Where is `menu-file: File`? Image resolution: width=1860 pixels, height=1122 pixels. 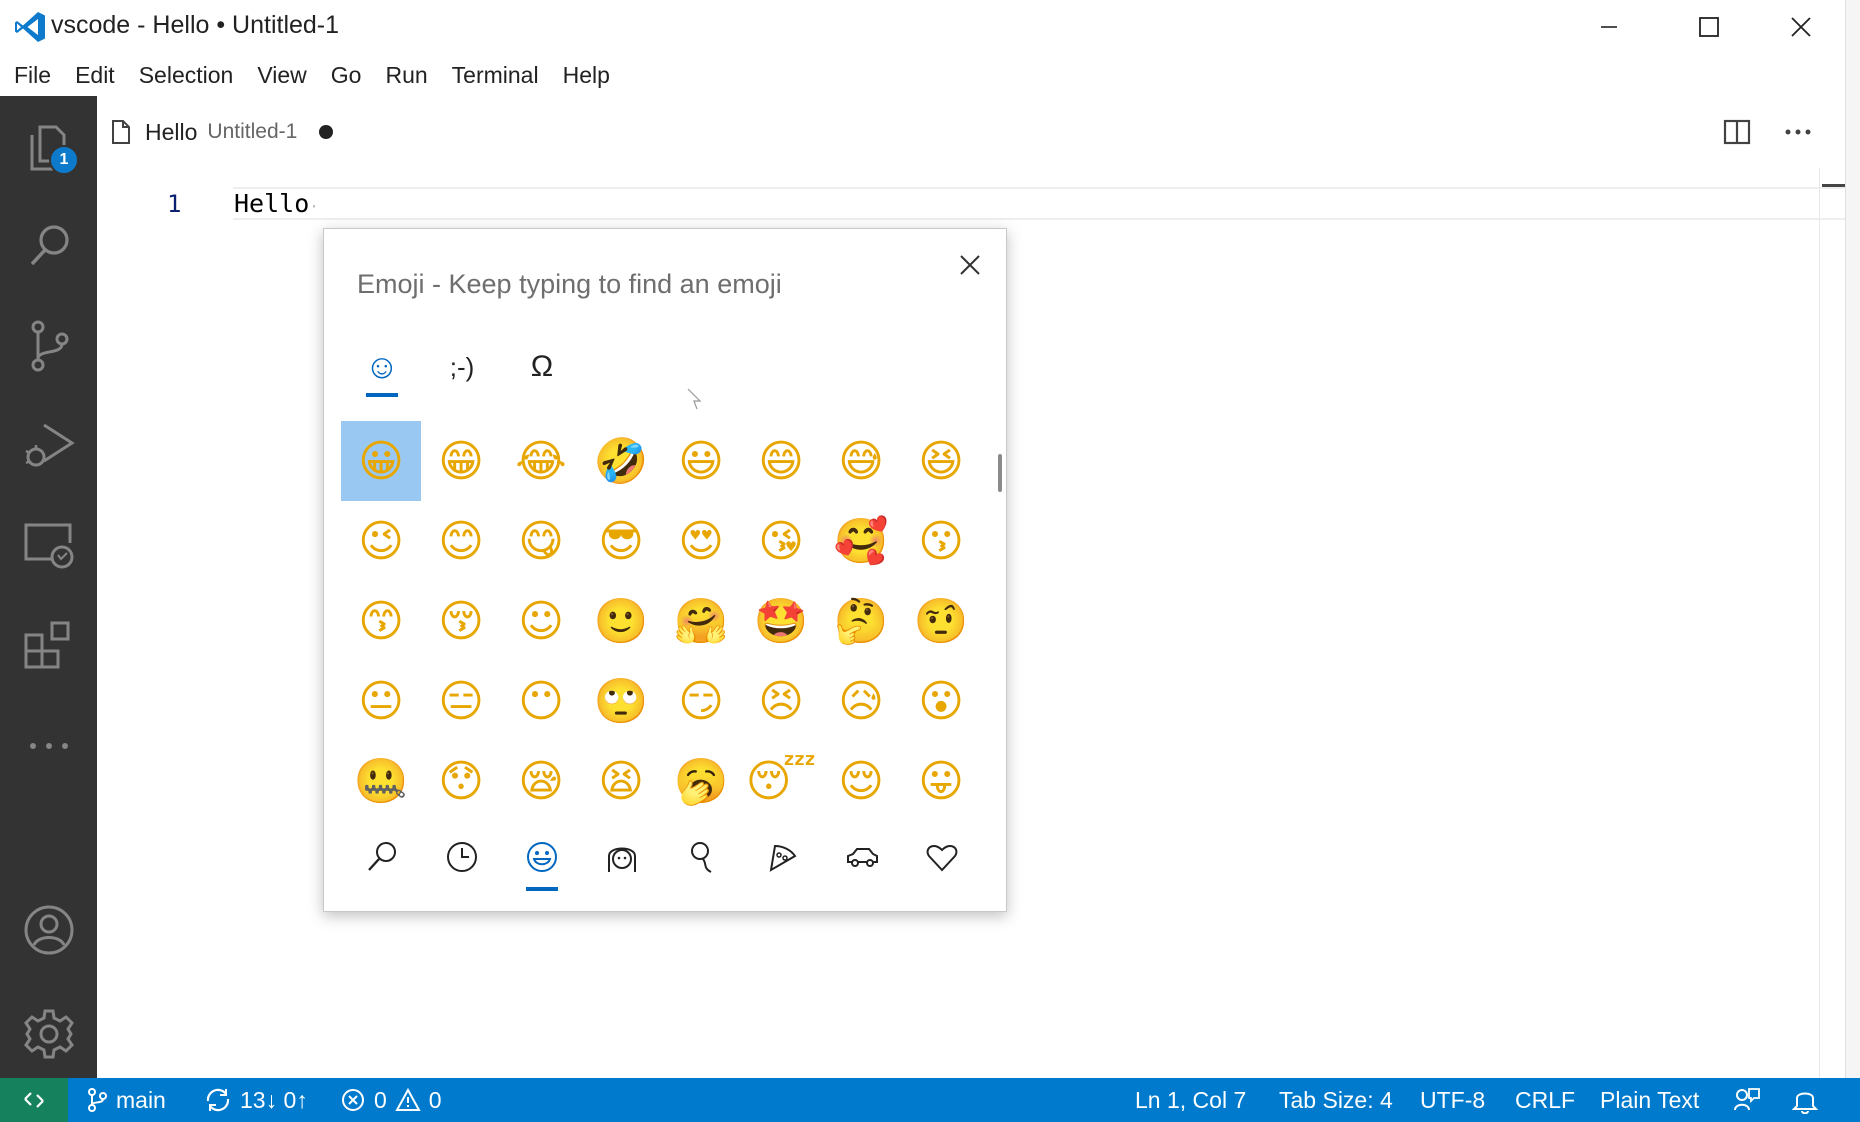
menu-file: File is located at coordinates (32, 75).